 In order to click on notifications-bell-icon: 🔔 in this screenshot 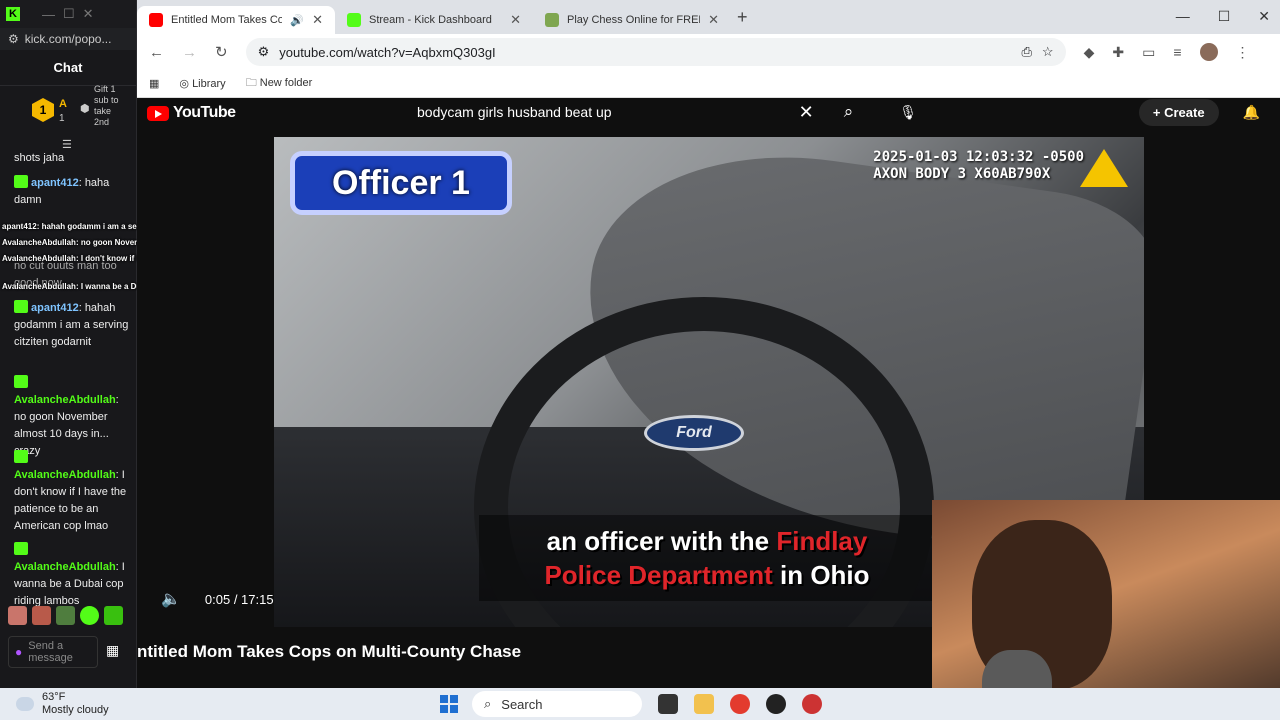, I will do `click(1251, 112)`.